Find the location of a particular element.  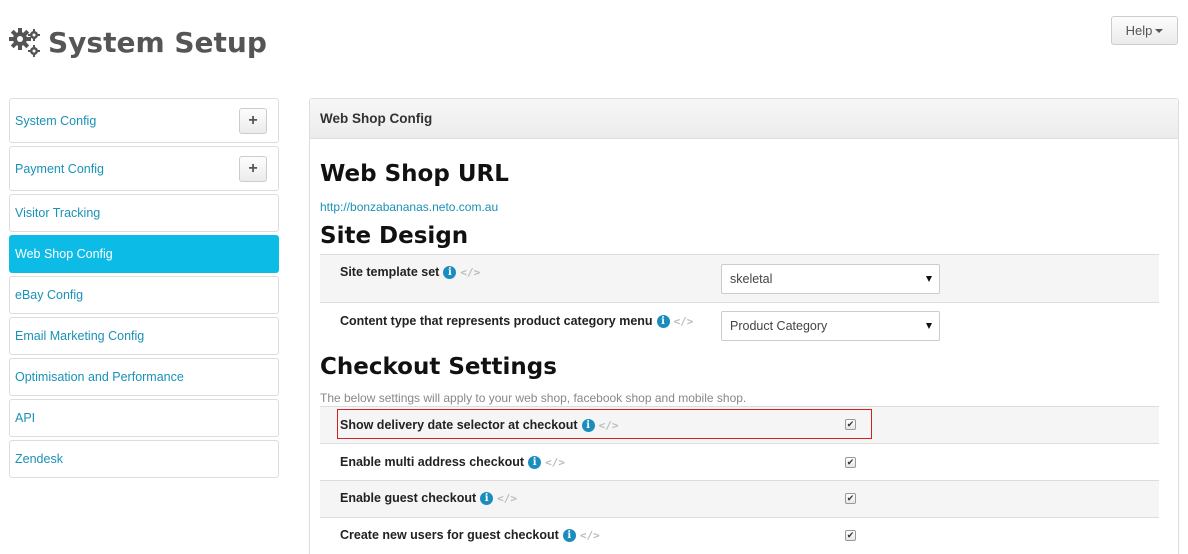

site-template-row: Site template set i </> skeletal is located at coordinates (739, 278).